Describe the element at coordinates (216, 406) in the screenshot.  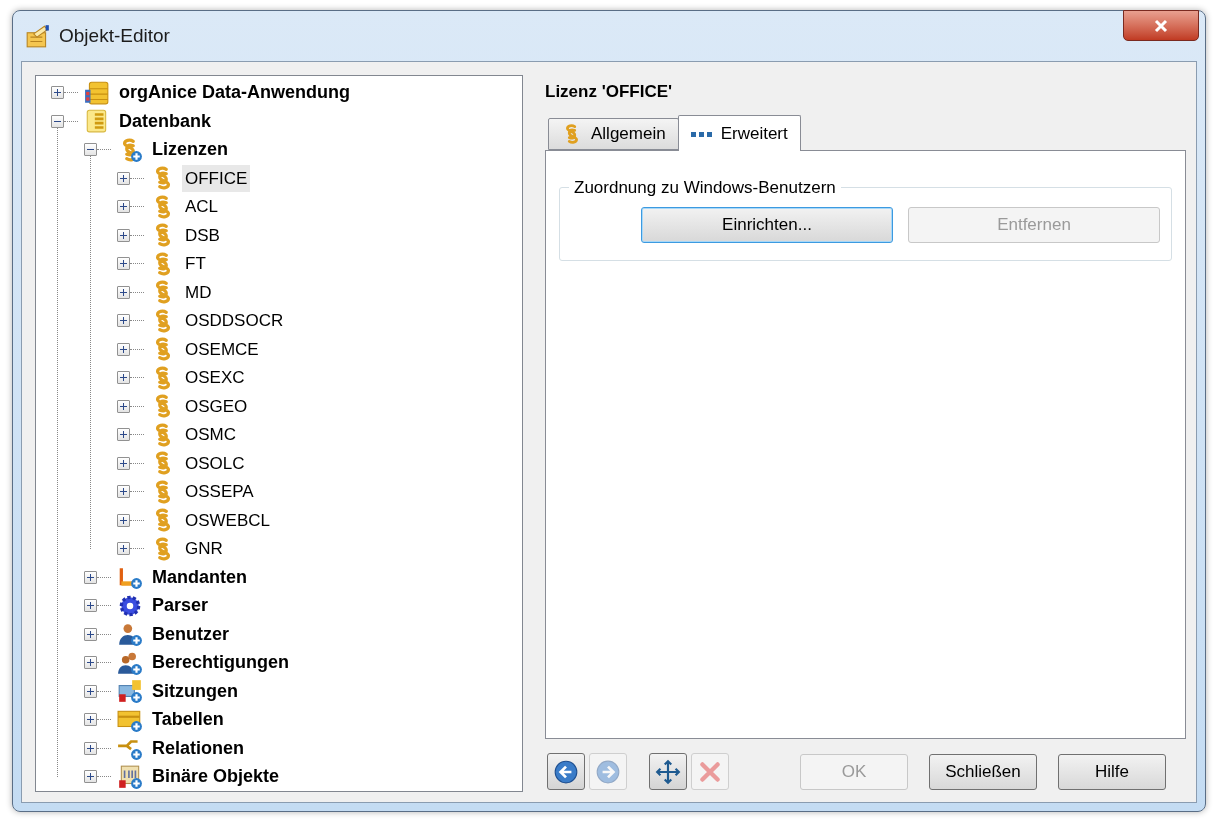
I see `tree-item: OSGEO` at that location.